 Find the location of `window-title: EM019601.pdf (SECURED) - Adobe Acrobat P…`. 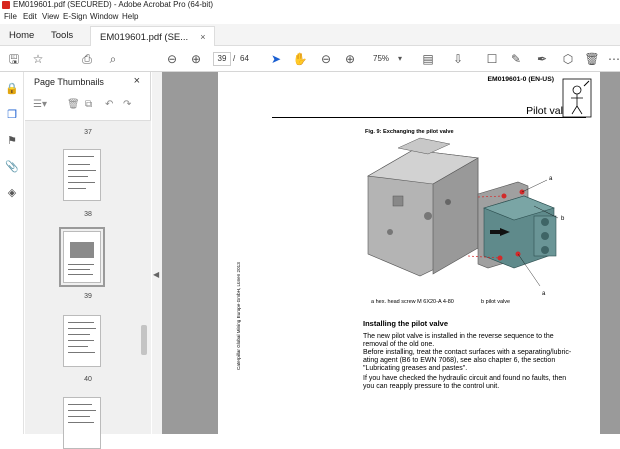

window-title: EM019601.pdf (SECURED) - Adobe Acrobat P… is located at coordinates (113, 4).